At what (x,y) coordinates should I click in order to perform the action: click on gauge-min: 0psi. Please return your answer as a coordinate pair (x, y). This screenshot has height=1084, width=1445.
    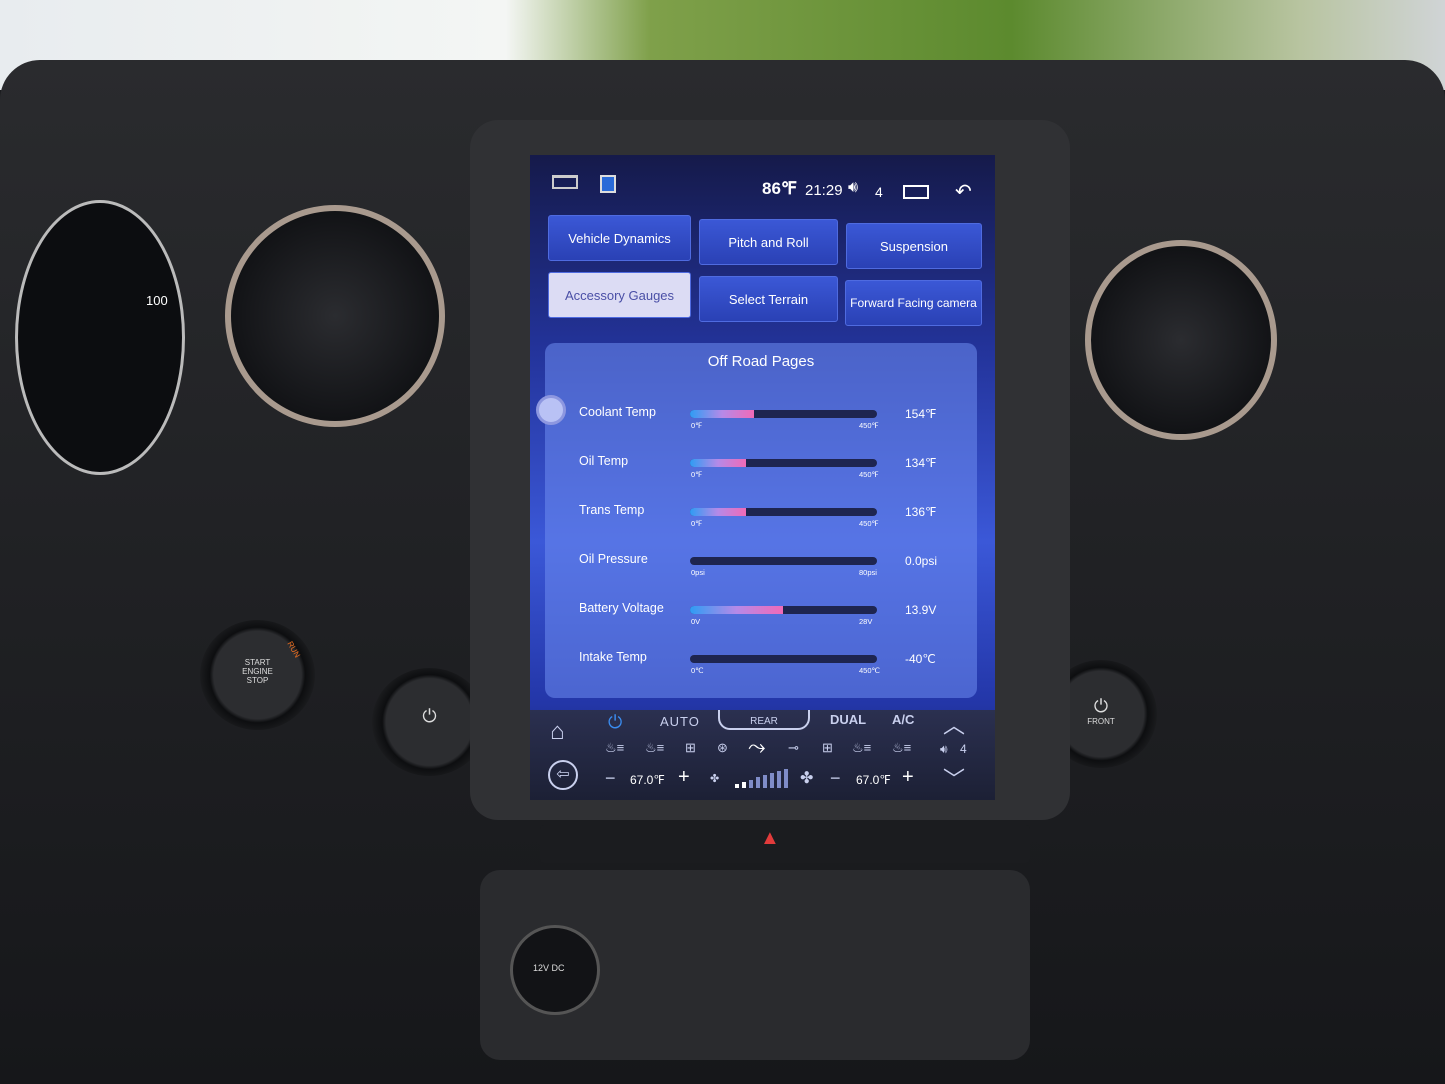
    Looking at the image, I should click on (698, 572).